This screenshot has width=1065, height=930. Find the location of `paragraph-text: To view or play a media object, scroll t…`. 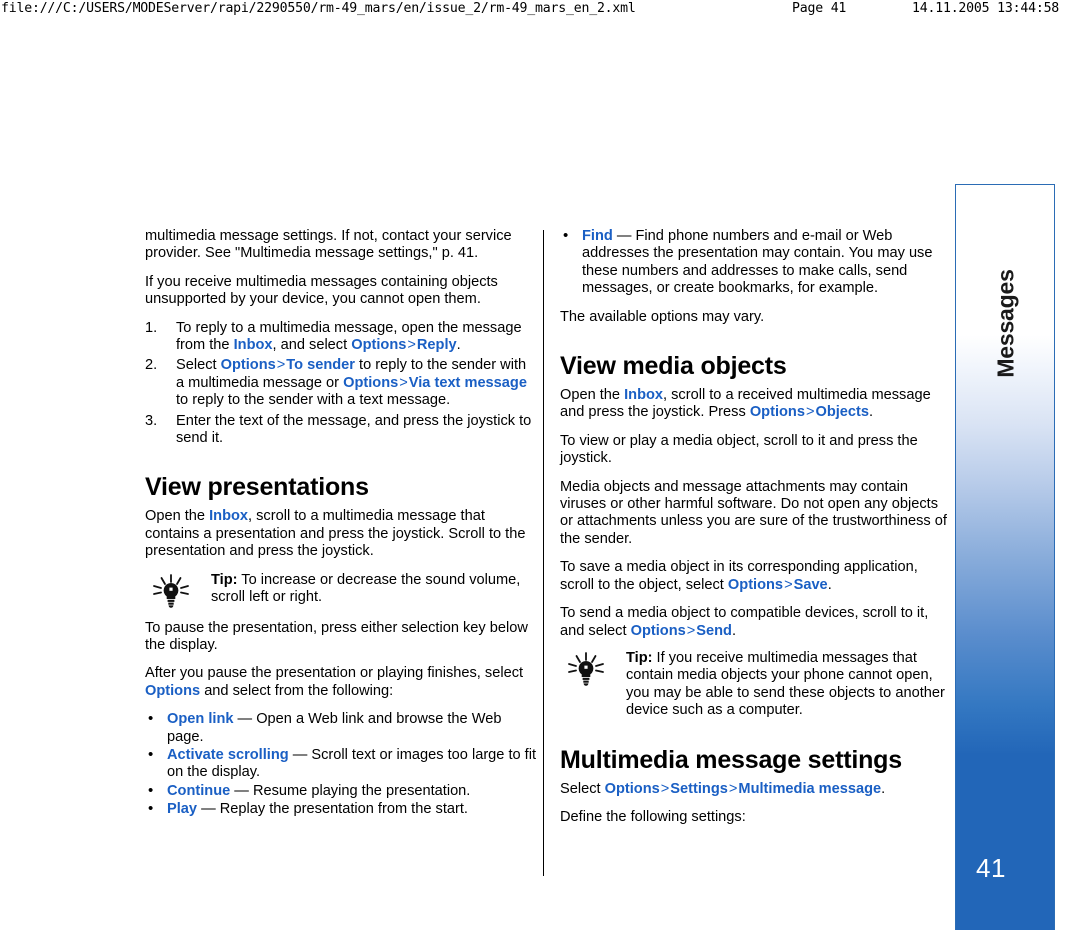

paragraph-text: To view or play a media object, scroll t… is located at coordinates (739, 449).